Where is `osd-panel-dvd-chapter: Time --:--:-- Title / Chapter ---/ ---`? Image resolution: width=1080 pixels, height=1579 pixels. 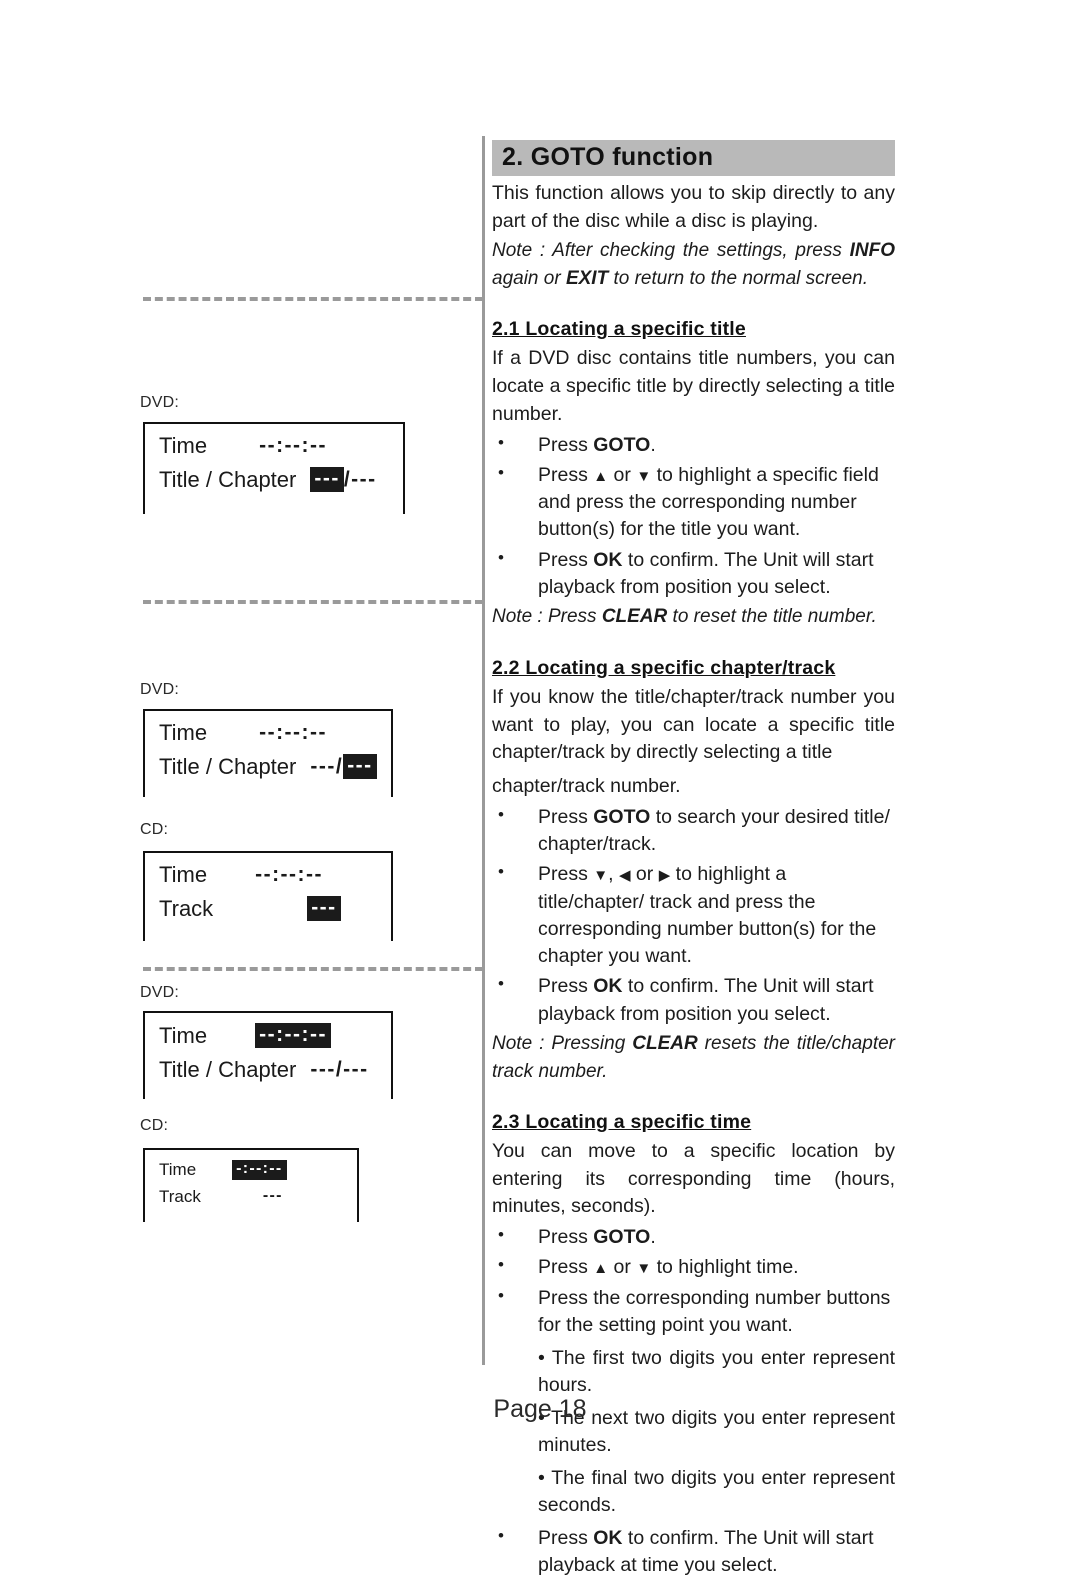 osd-panel-dvd-chapter: Time --:--:-- Title / Chapter ---/ --- is located at coordinates (268, 753).